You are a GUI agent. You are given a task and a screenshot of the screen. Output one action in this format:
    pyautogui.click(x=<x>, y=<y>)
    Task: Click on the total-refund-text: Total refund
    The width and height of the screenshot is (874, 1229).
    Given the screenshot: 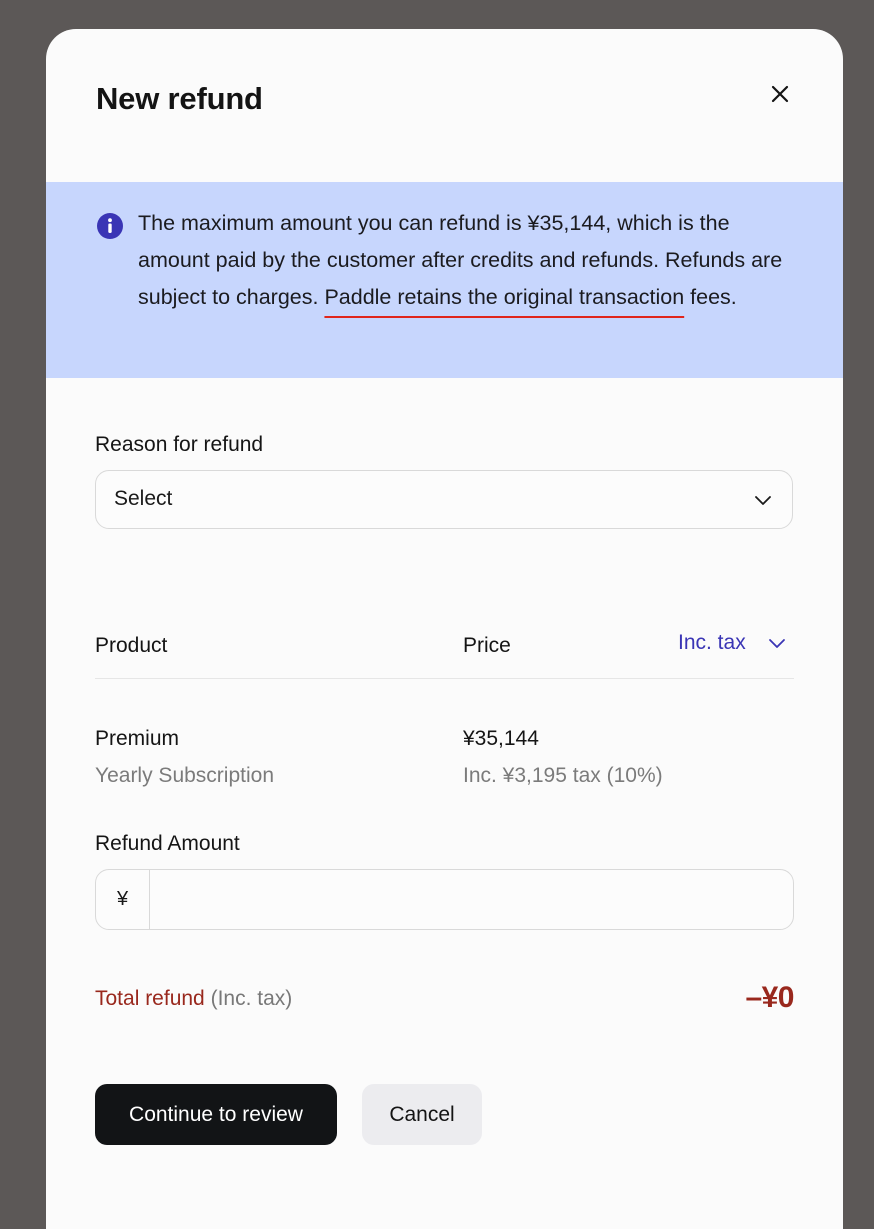 What is the action you would take?
    pyautogui.click(x=150, y=998)
    